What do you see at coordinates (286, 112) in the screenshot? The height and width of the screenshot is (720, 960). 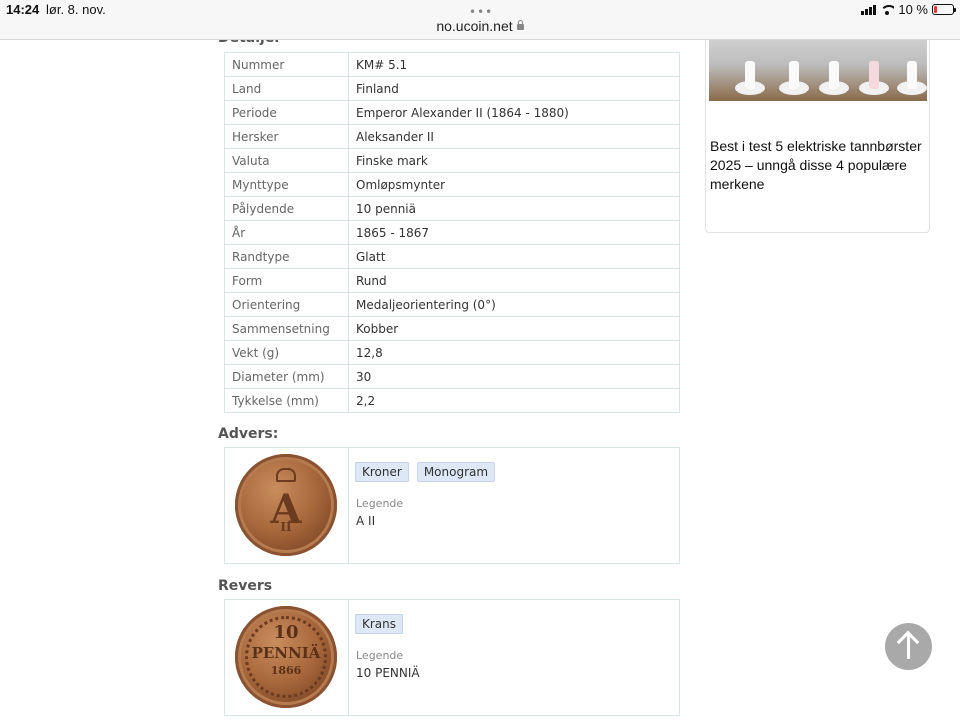 I see `detail-key: Periode` at bounding box center [286, 112].